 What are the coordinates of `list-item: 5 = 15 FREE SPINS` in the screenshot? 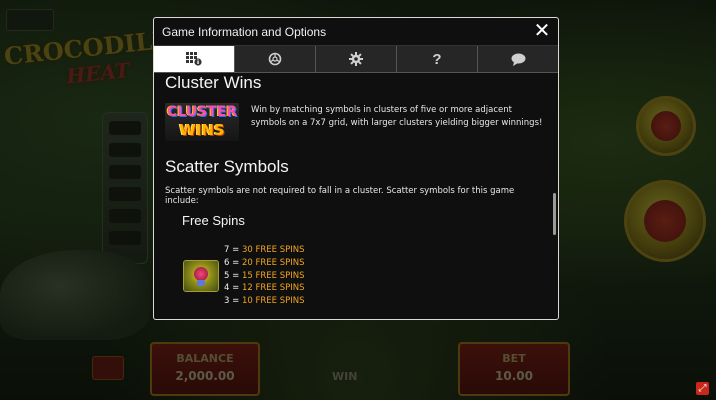 It's located at (264, 275).